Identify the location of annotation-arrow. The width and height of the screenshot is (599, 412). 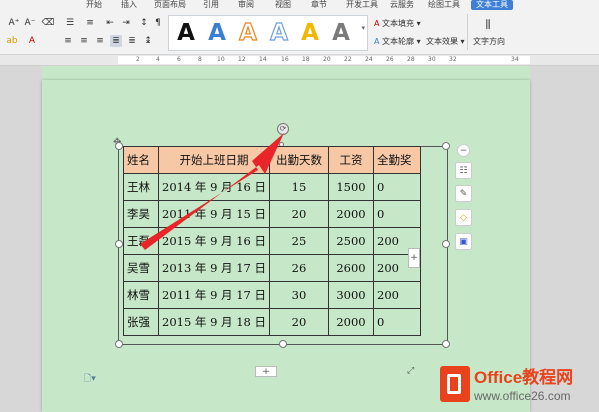
(212, 191).